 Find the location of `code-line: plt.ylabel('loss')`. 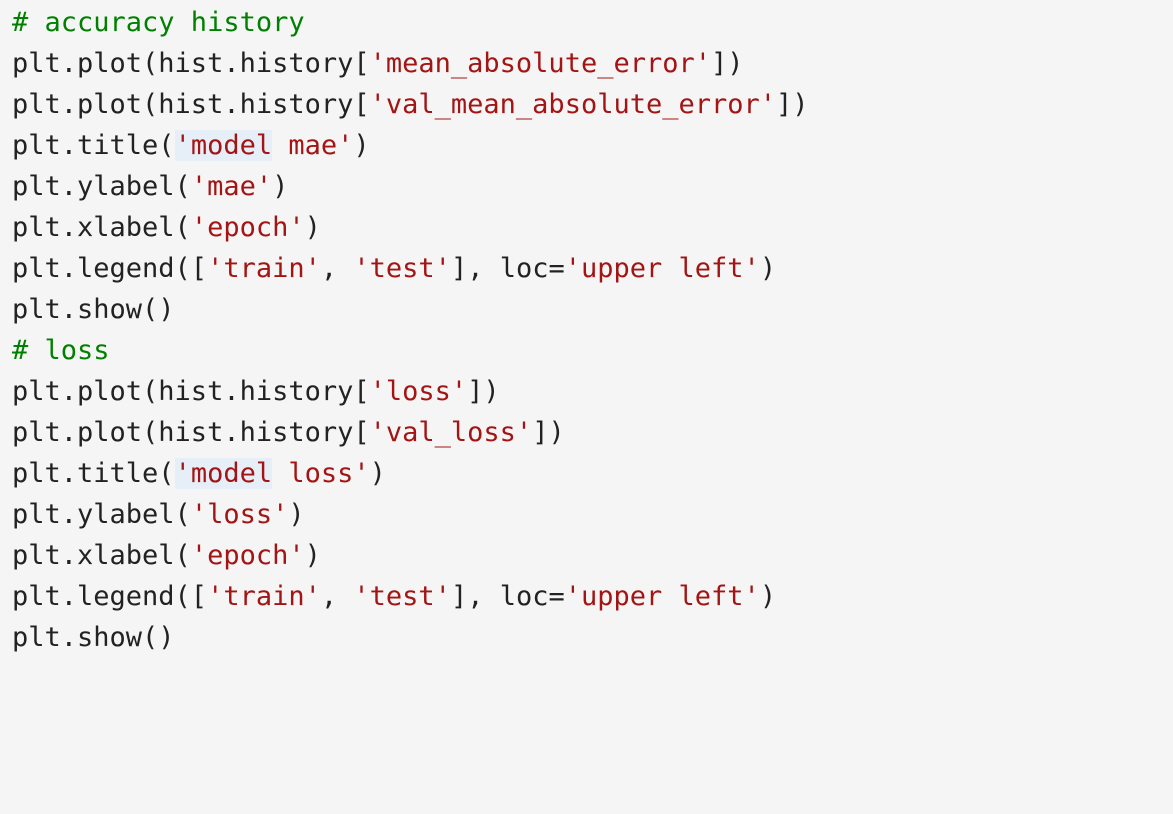

code-line: plt.ylabel('loss') is located at coordinates (592, 514).